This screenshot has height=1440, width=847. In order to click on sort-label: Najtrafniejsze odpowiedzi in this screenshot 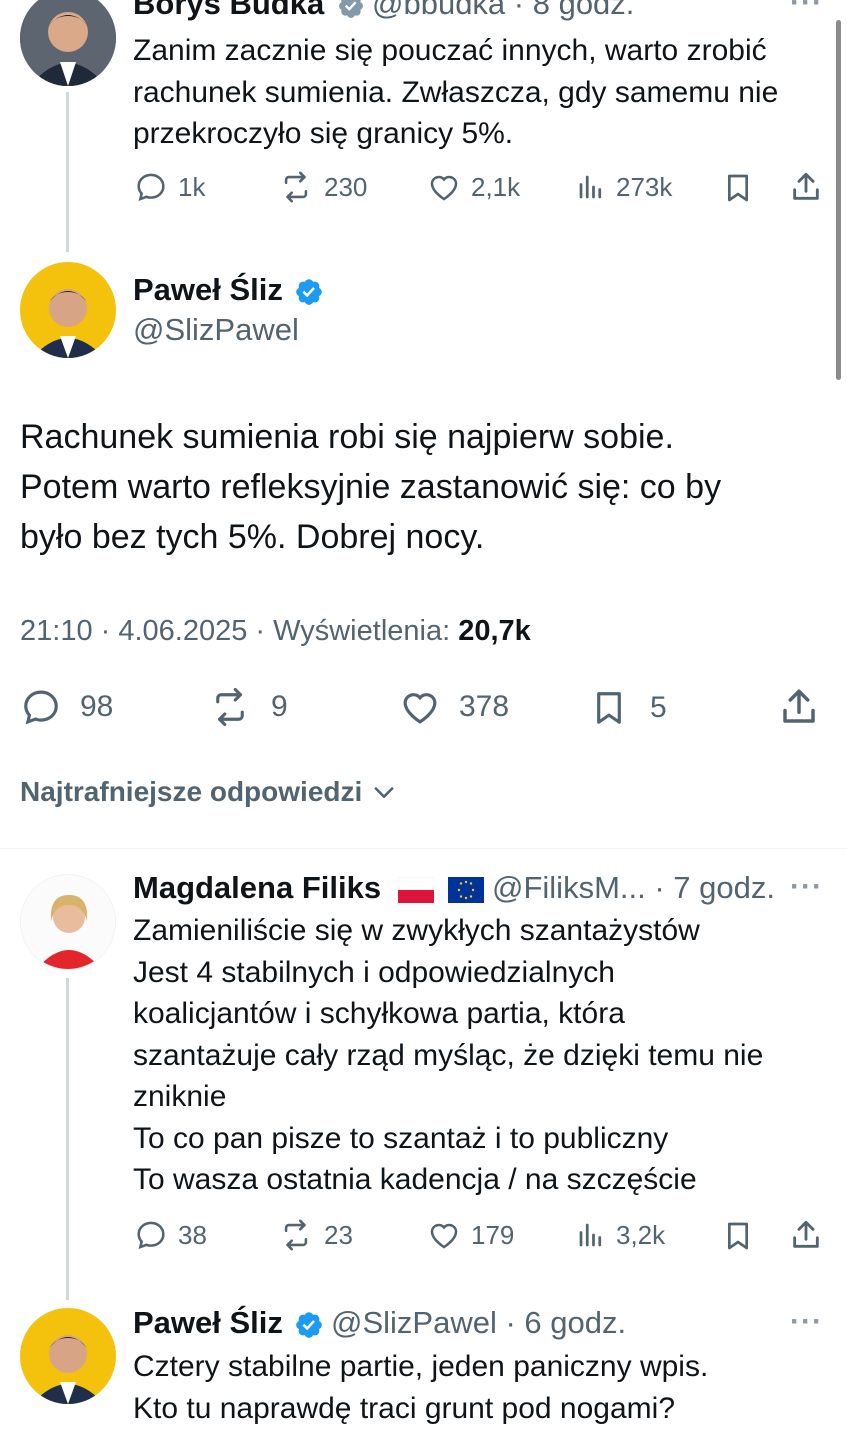, I will do `click(191, 791)`.